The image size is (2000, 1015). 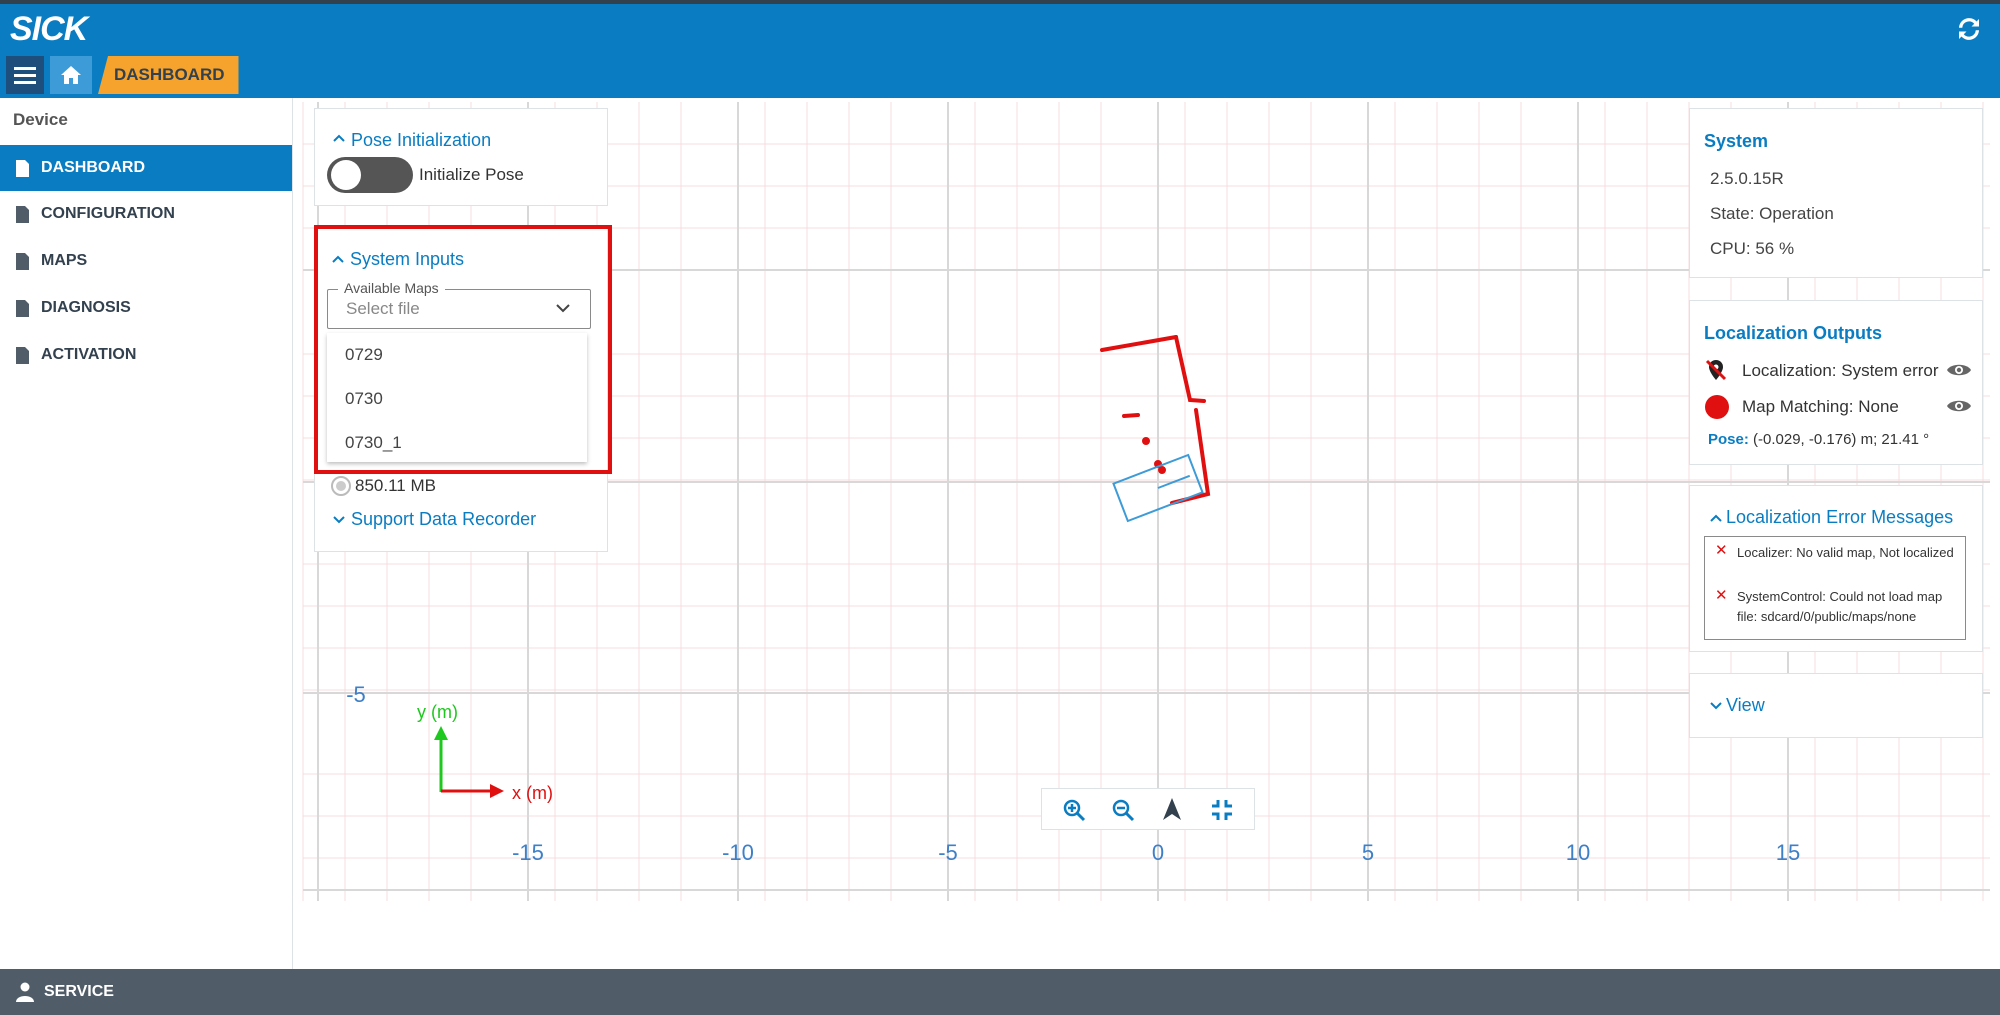 What do you see at coordinates (391, 288) in the screenshot?
I see `available-maps-label: Available Maps` at bounding box center [391, 288].